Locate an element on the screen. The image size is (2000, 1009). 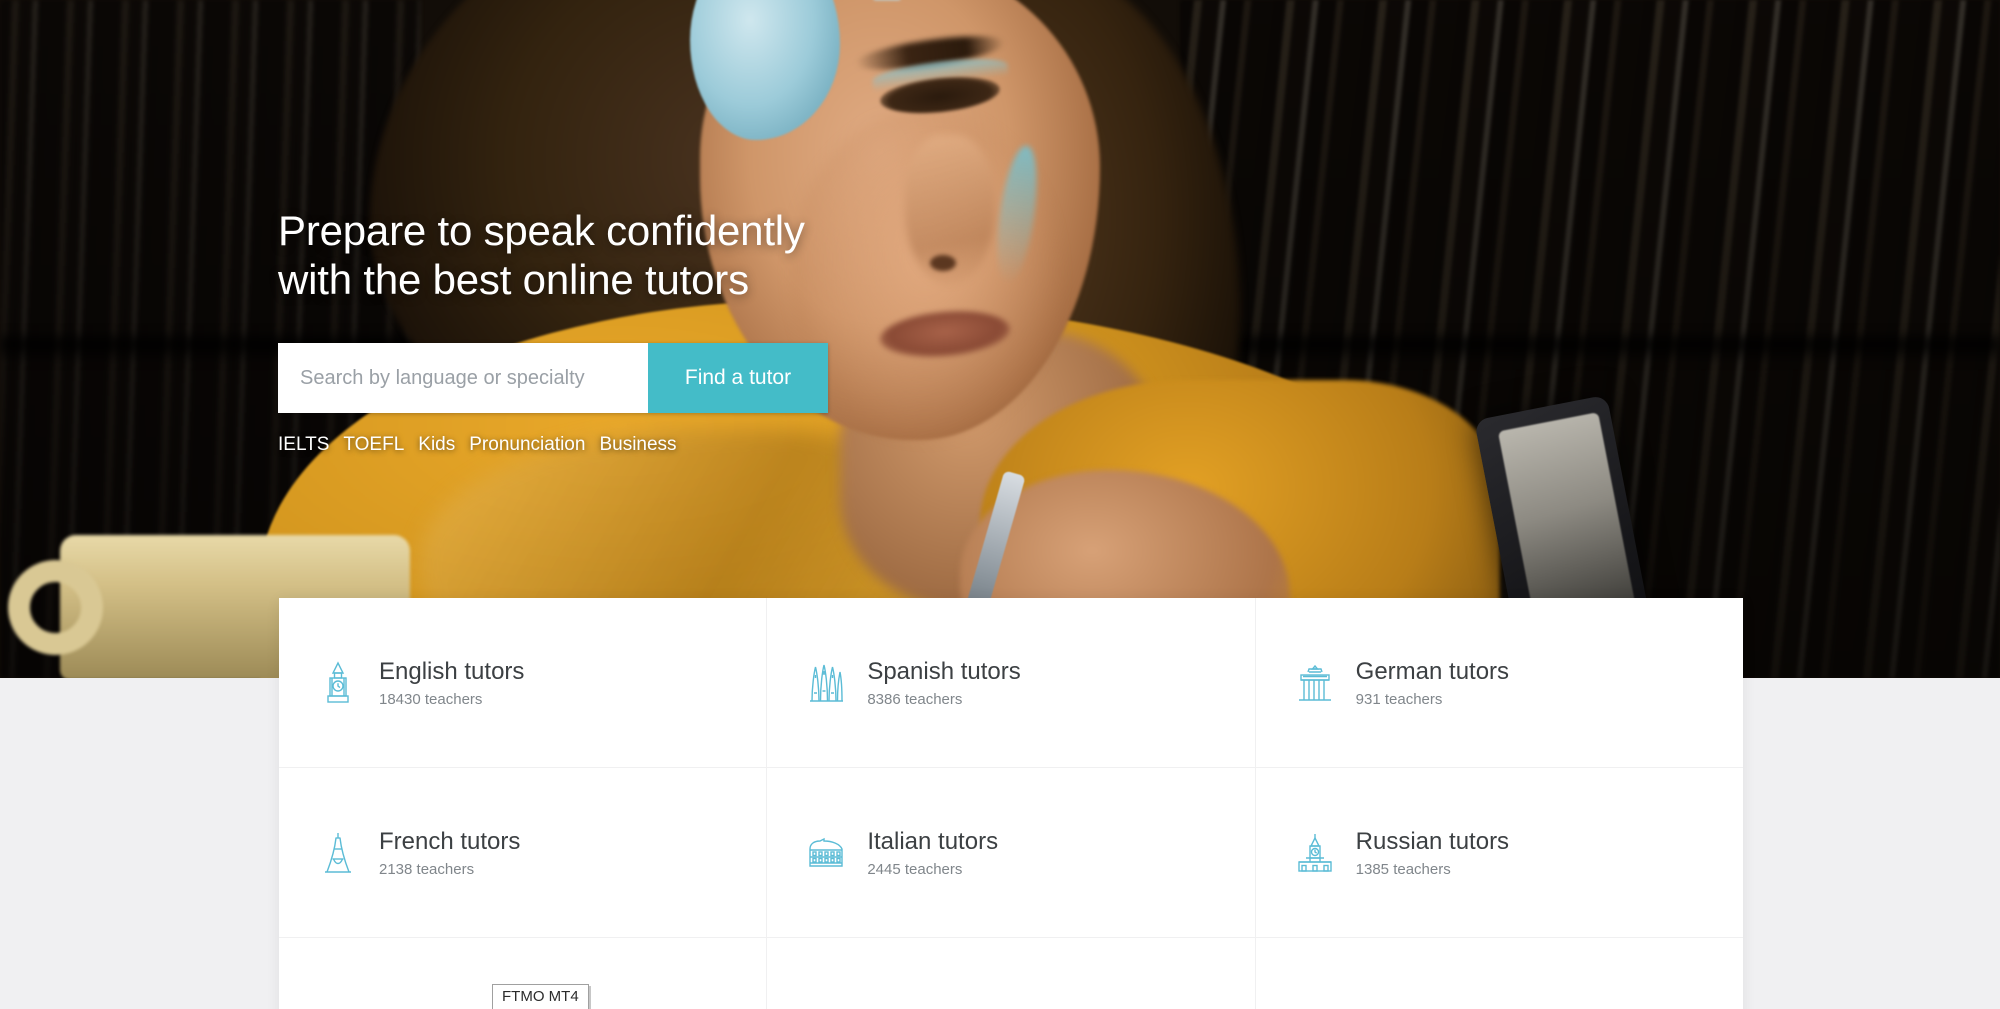
find-a-tutor-button: Find a tutor is located at coordinates (738, 378).